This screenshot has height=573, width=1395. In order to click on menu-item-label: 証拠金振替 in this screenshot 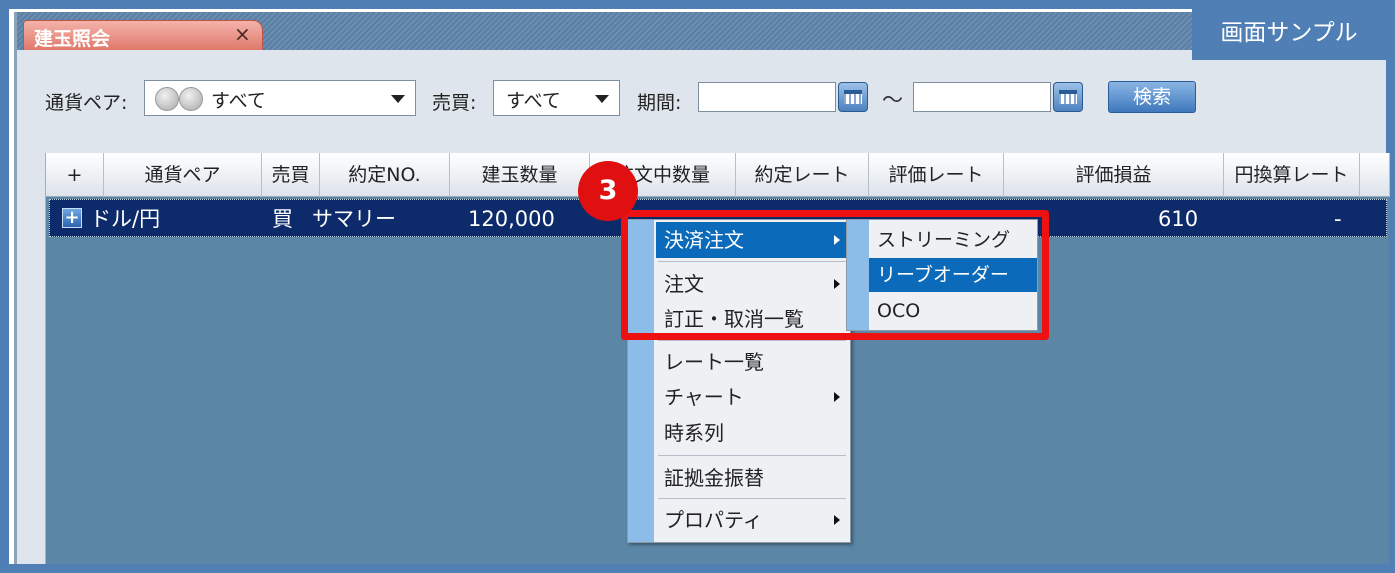, I will do `click(714, 478)`.